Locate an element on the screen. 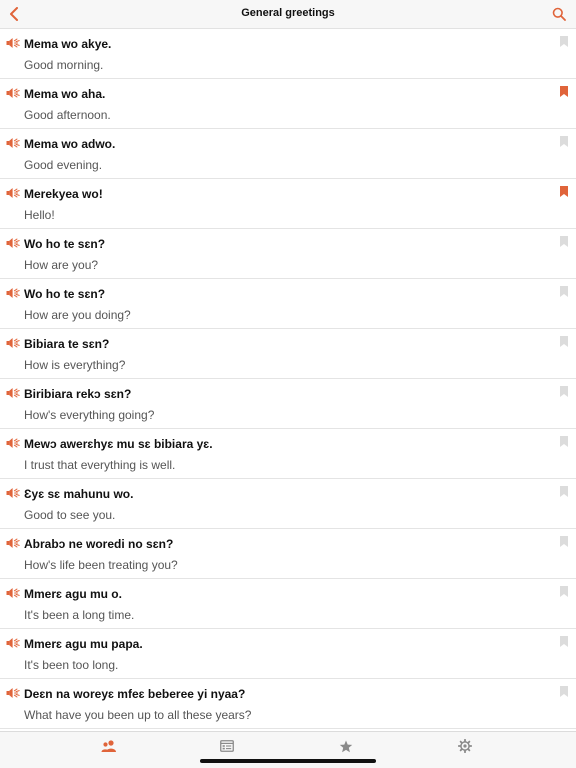 The image size is (576, 768). phrase-row: Ɛyɛ sɛ mahunu wo. Good to see you. is located at coordinates (288, 504).